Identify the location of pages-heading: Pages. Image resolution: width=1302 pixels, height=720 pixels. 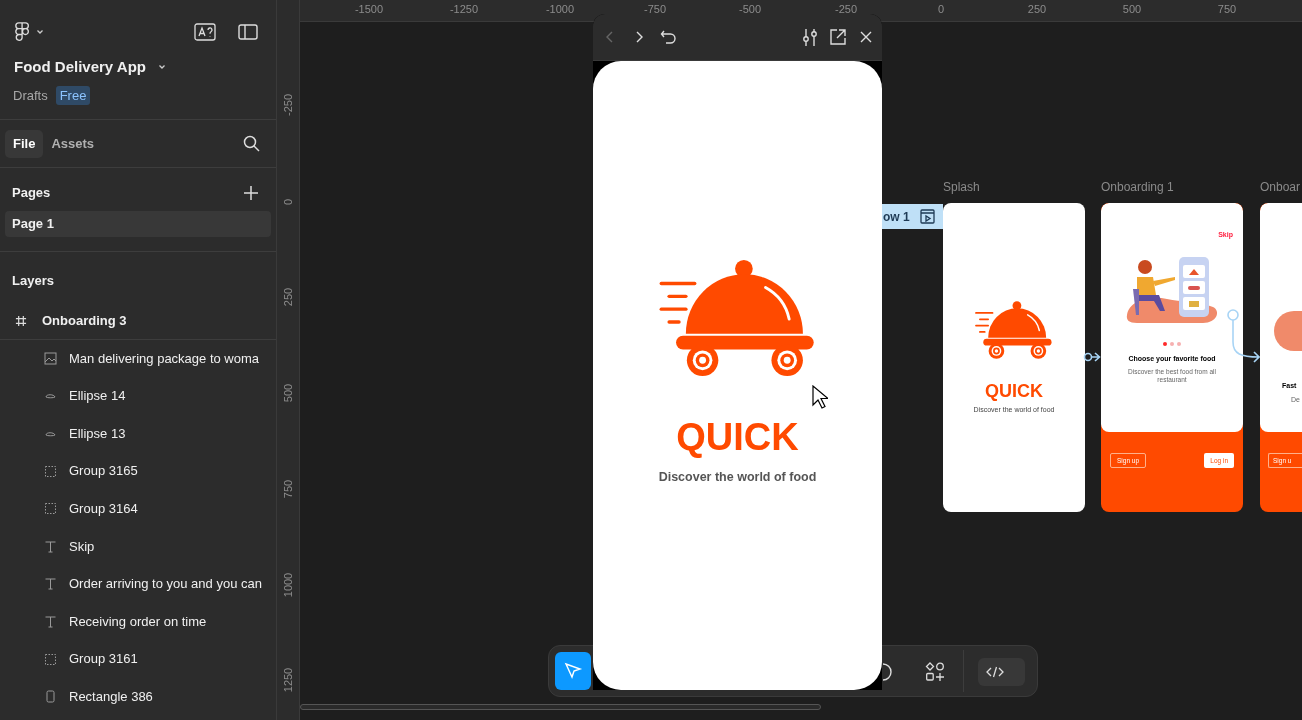
(31, 193).